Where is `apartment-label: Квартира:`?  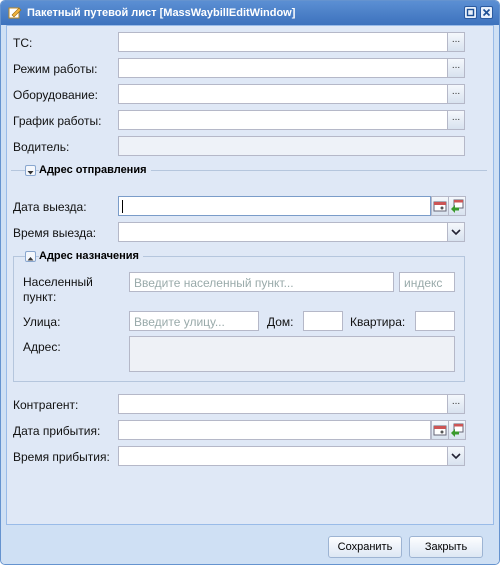
apartment-label: Квартира: is located at coordinates (378, 322).